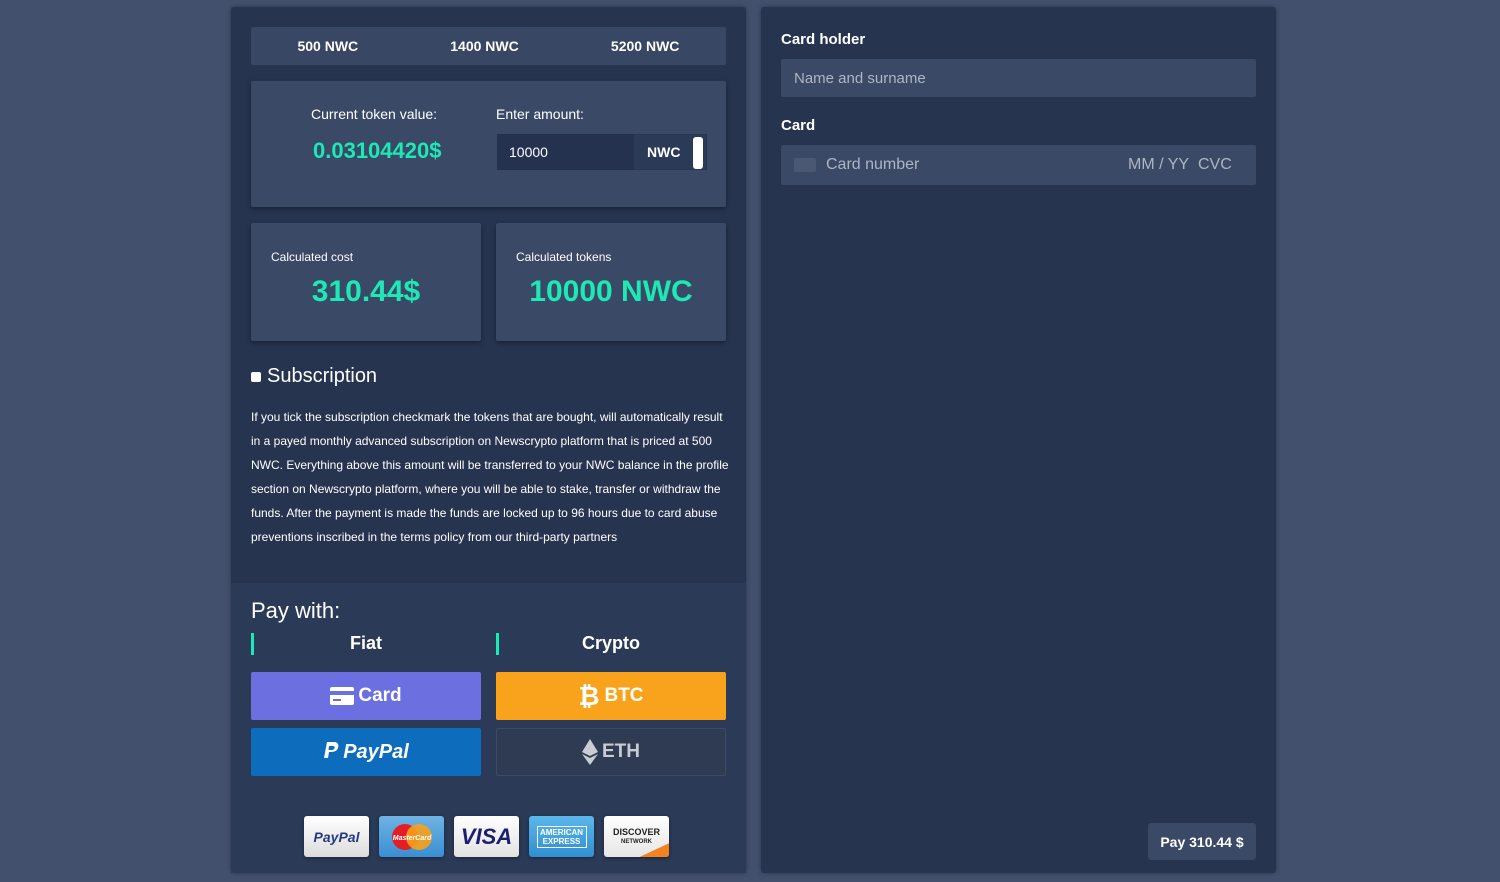 The image size is (1500, 882). I want to click on crypto-accent-bar, so click(497, 644).